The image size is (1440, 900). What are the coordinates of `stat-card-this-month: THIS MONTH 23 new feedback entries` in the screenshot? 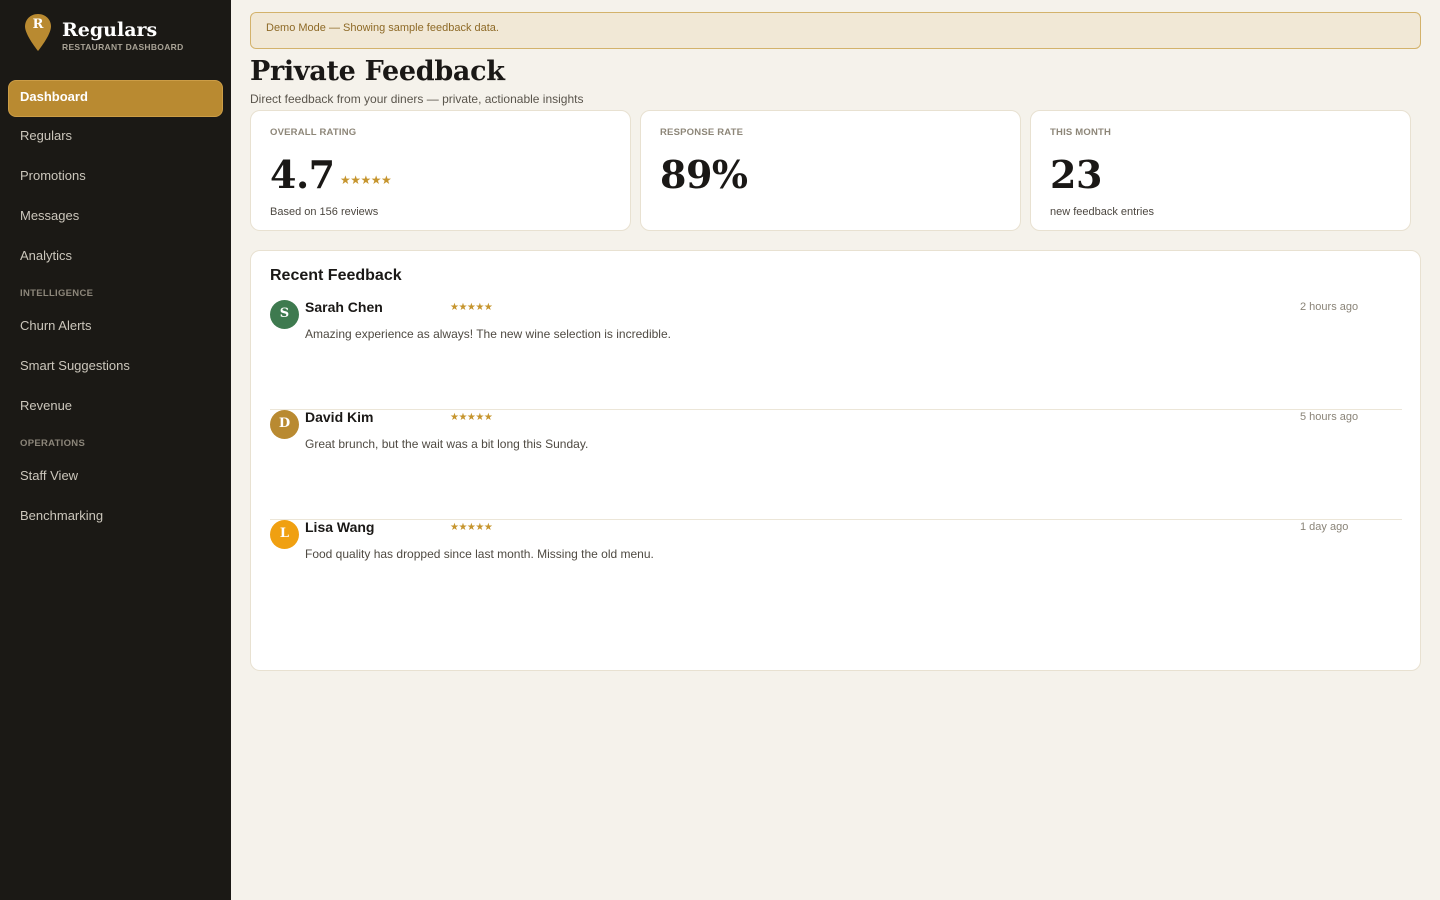 It's located at (1220, 170).